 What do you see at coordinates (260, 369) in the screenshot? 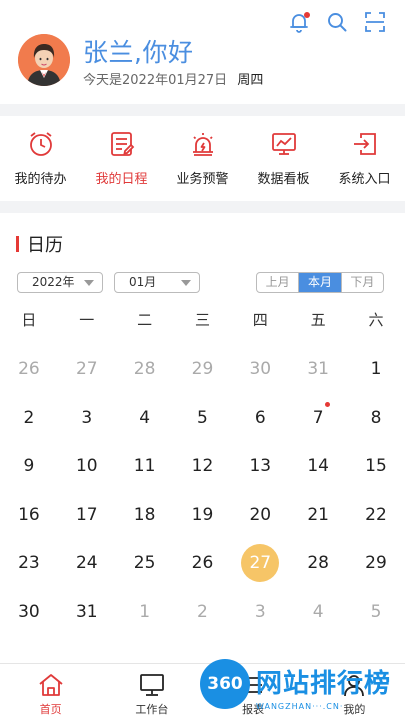
I see `calendar-day-other-month: 30` at bounding box center [260, 369].